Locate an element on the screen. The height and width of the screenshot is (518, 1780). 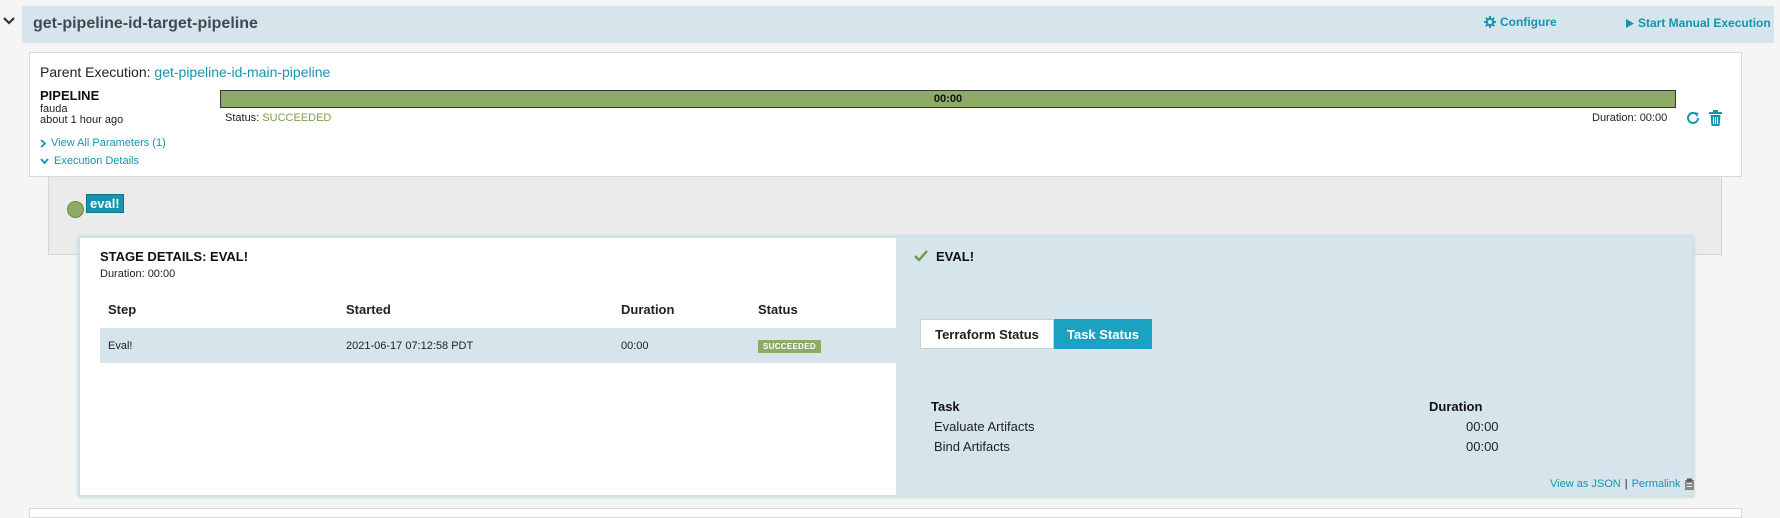
check-icon is located at coordinates (921, 256).